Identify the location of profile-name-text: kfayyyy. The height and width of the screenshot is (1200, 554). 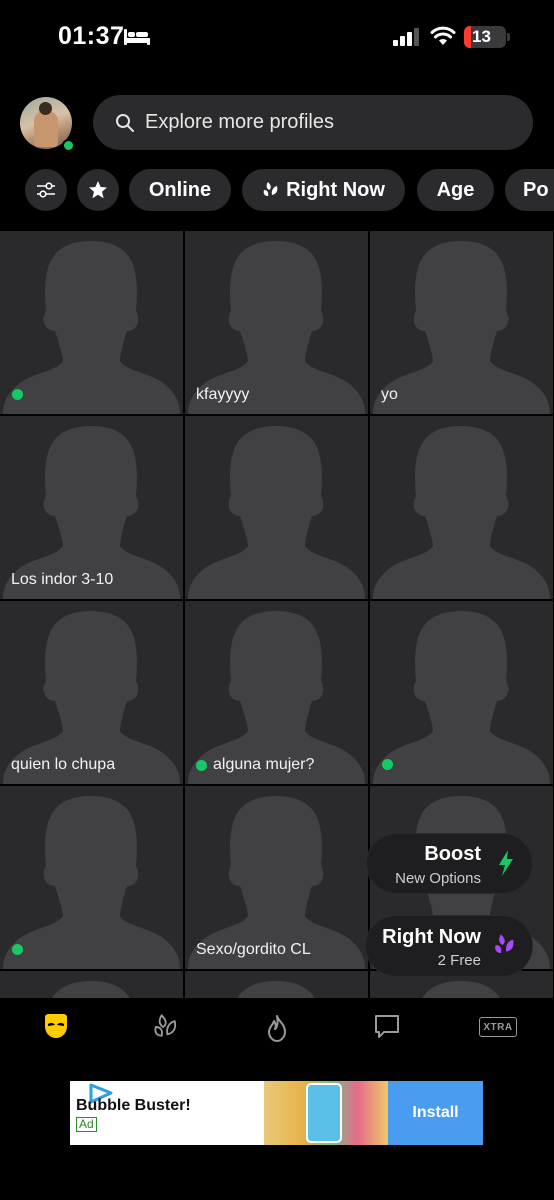
(223, 394).